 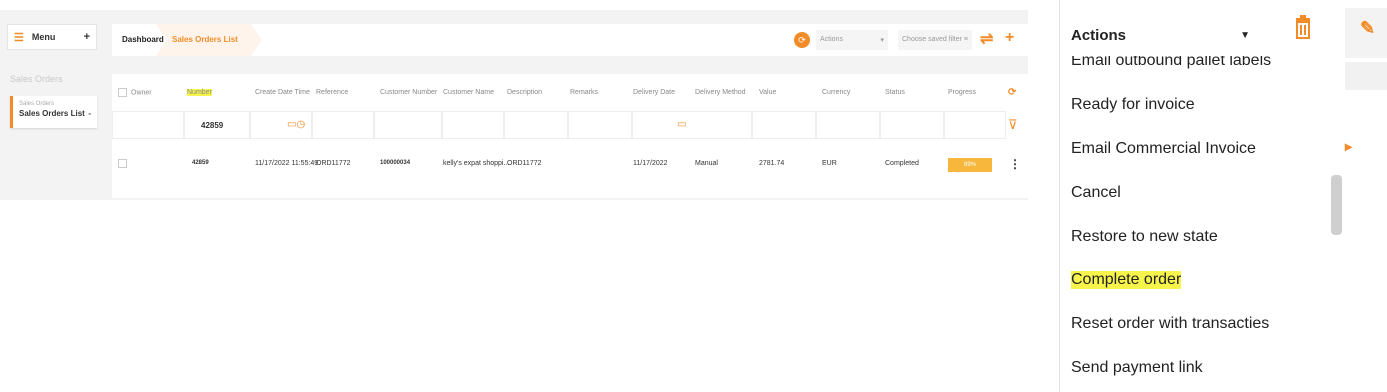 What do you see at coordinates (217, 125) in the screenshot?
I see `filter-number: 42859` at bounding box center [217, 125].